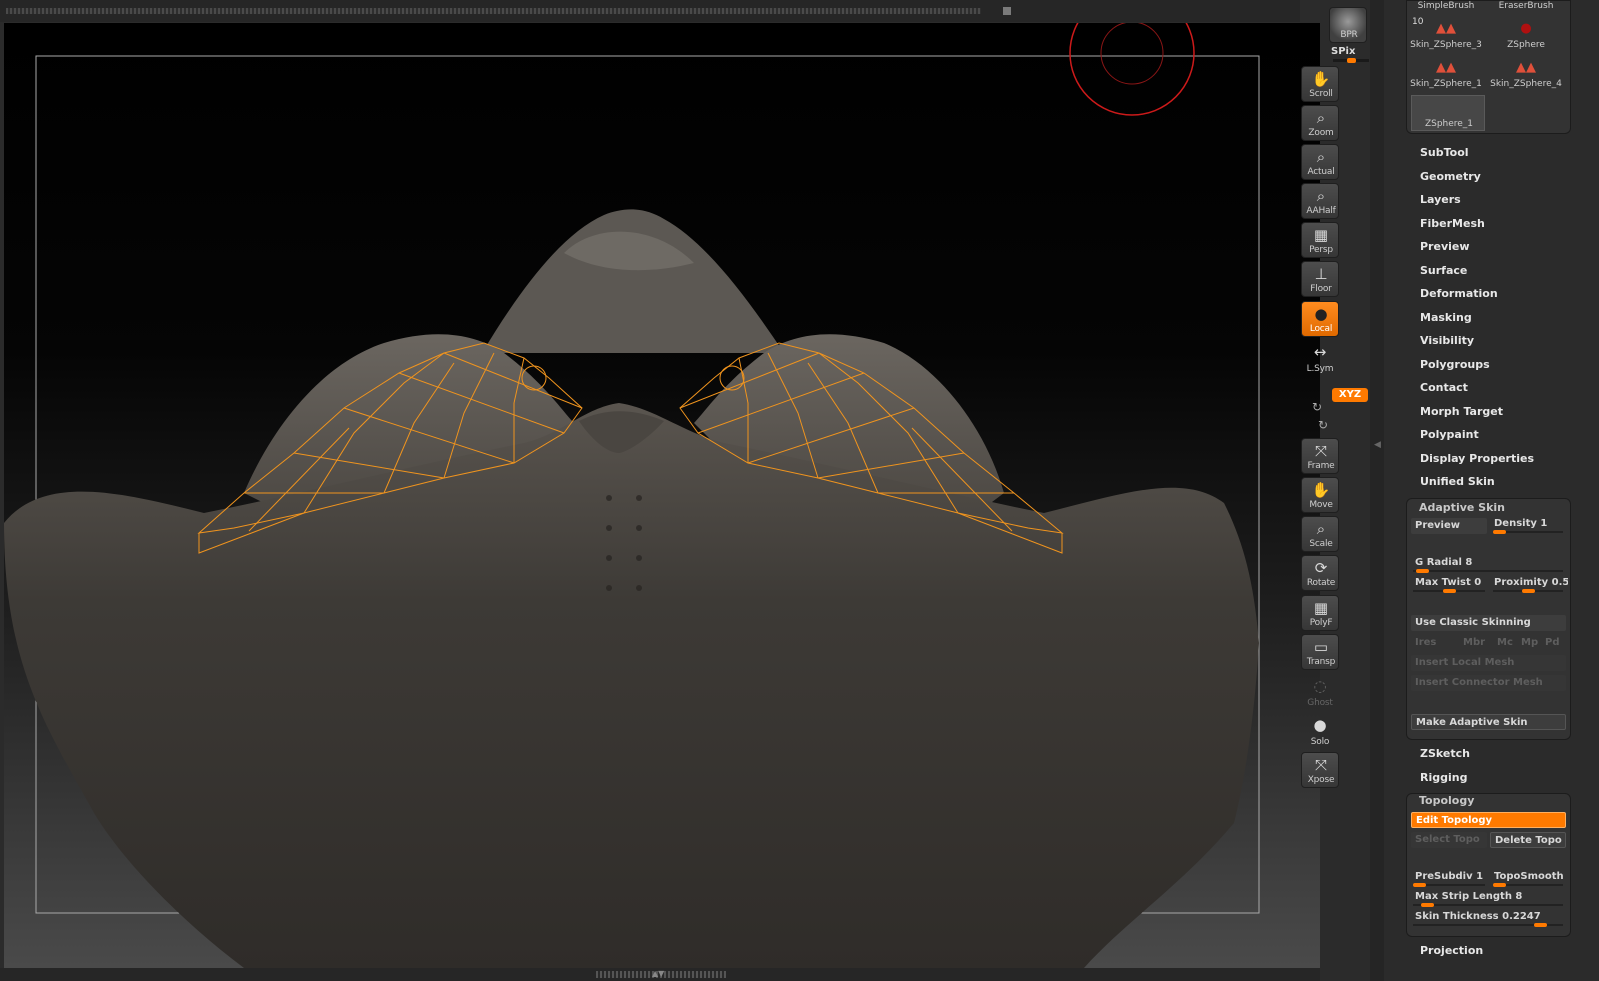  Describe the element at coordinates (1449, 840) in the screenshot. I see `select-topo-button: Select Topo` at that location.